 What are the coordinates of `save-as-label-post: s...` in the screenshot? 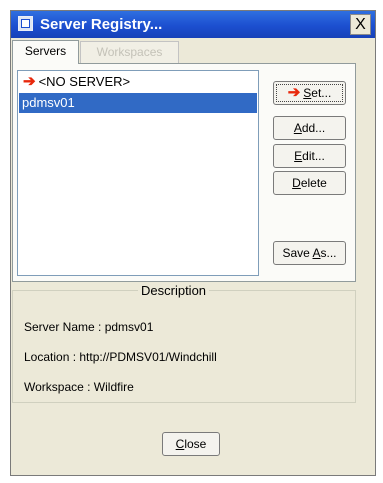 It's located at (328, 253).